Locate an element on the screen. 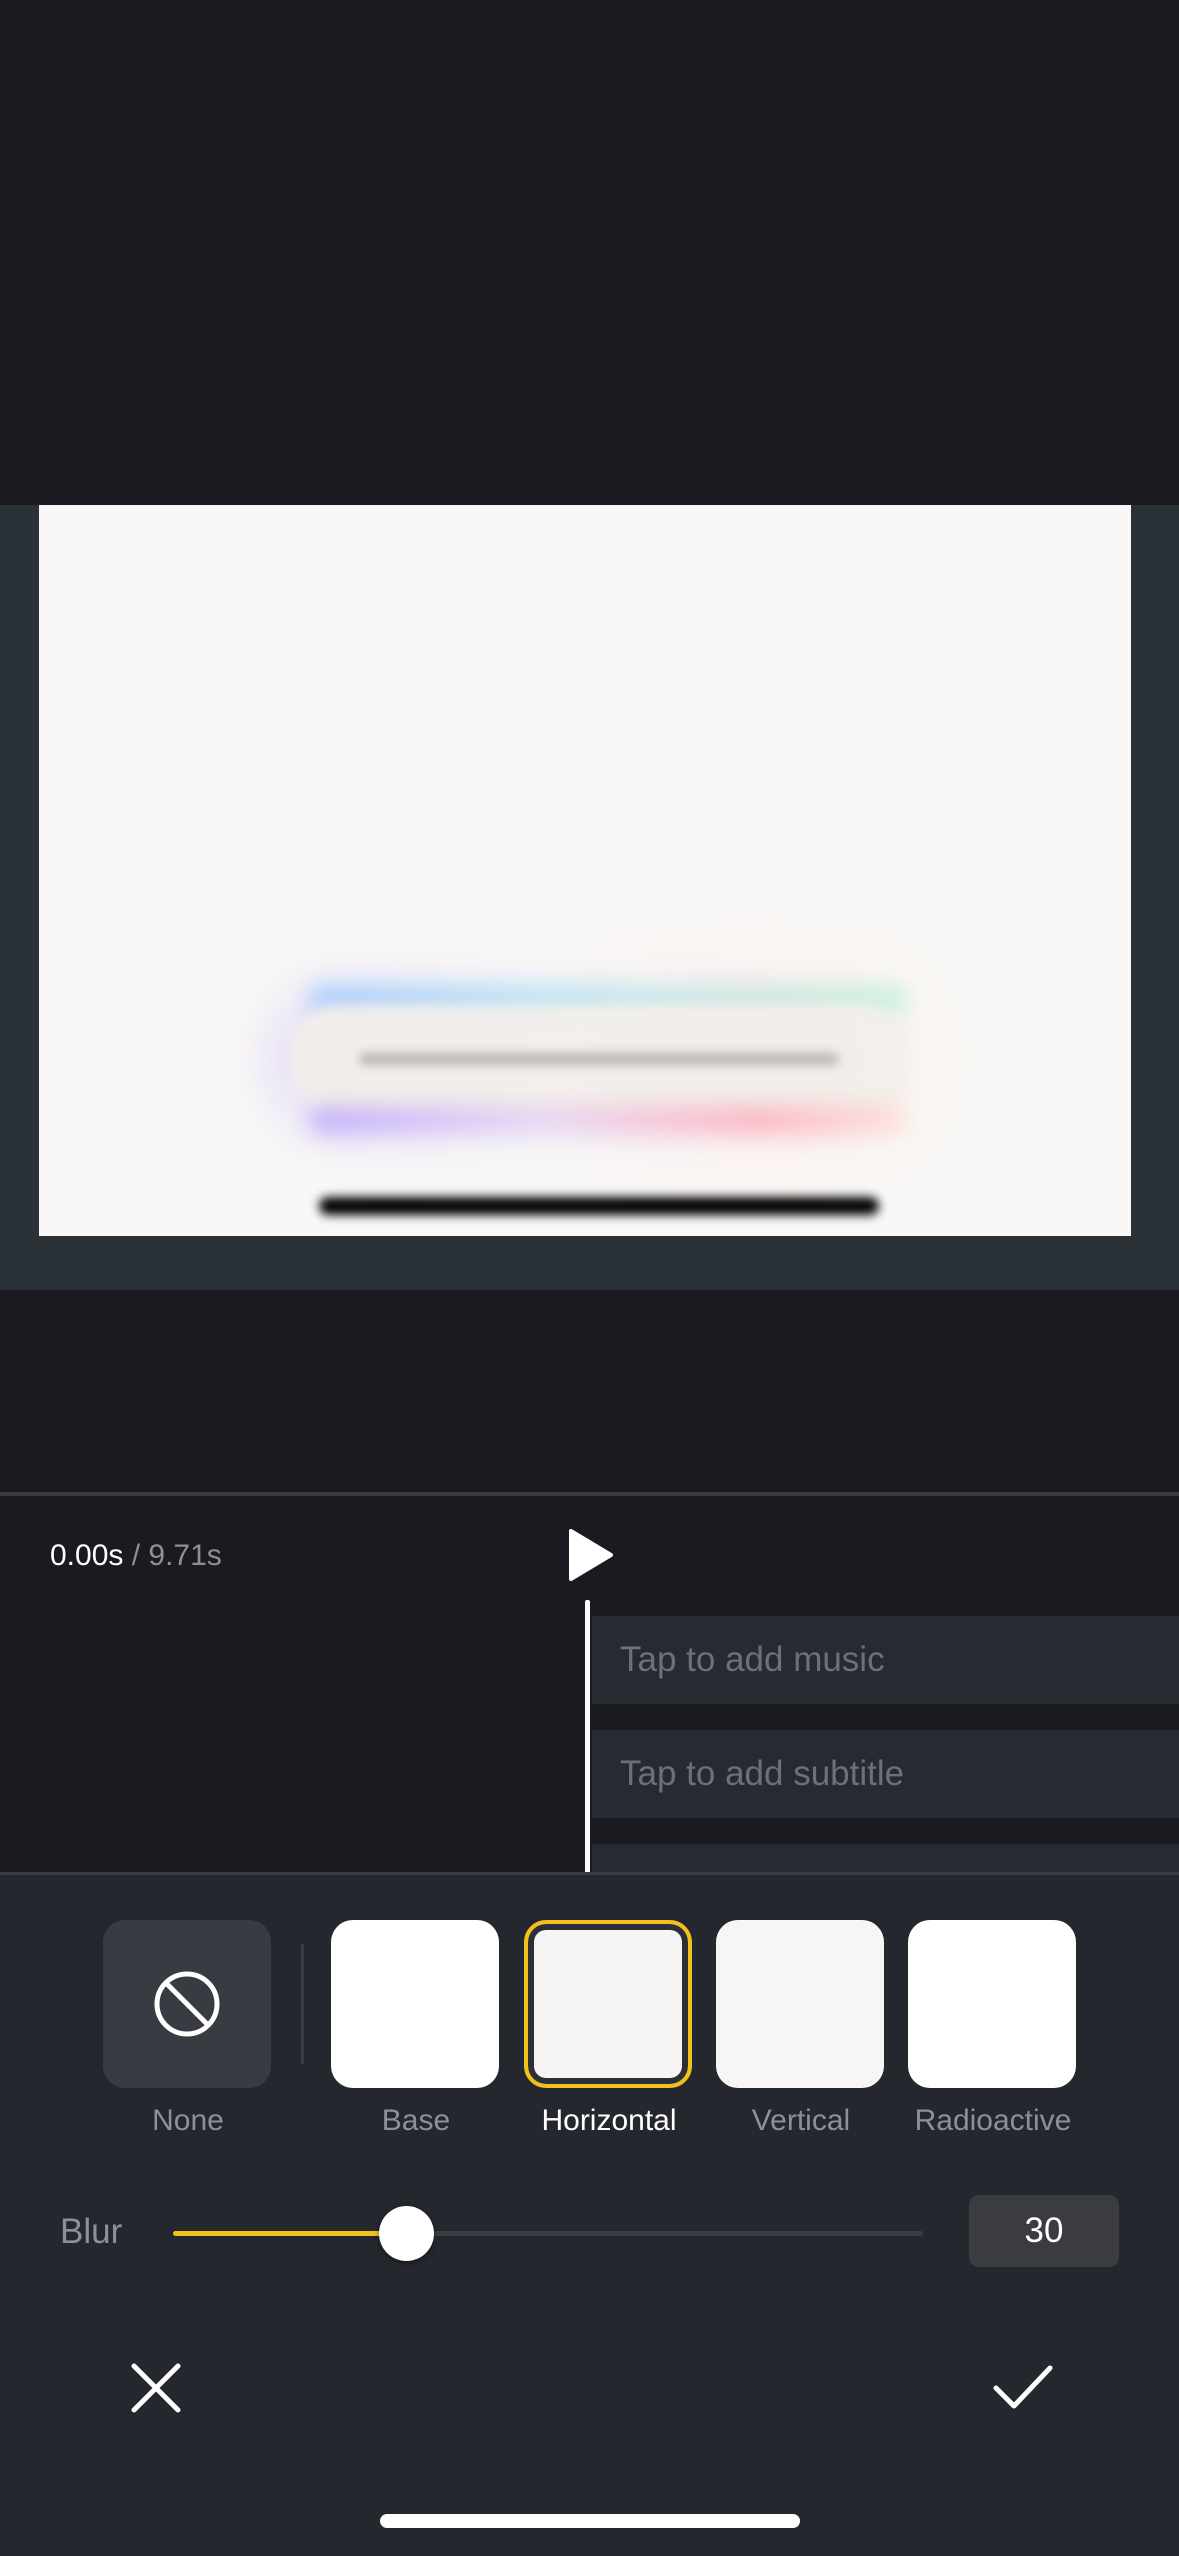 The image size is (1179, 2556). effect-horizontal: Horizontal is located at coordinates (609, 2030).